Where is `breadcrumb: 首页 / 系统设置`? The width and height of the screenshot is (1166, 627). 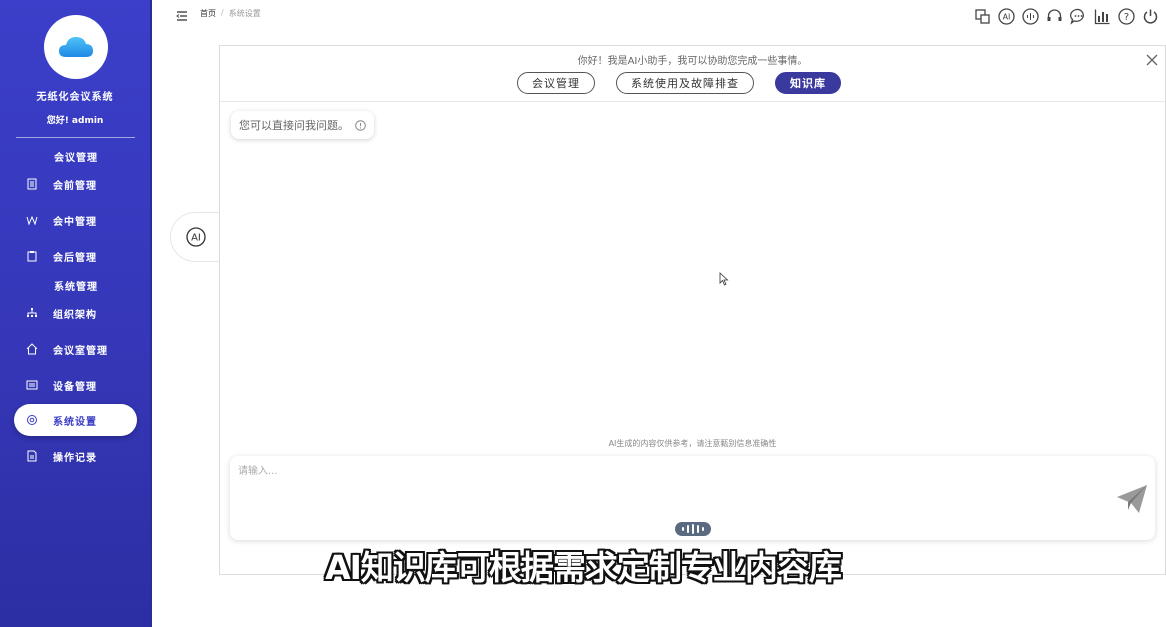 breadcrumb: 首页 / 系统设置 is located at coordinates (230, 13).